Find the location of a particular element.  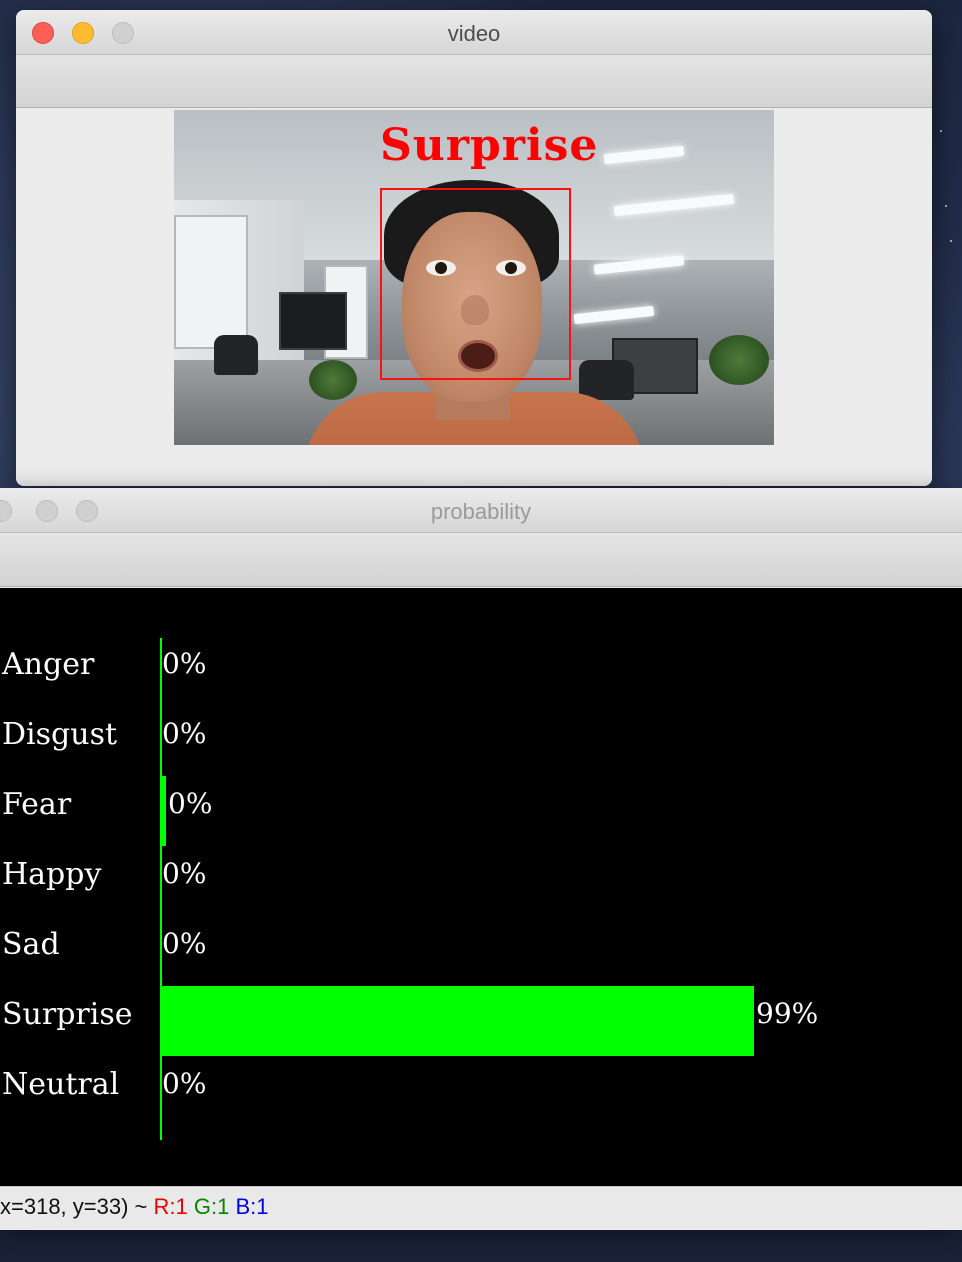

status-bar: x=318, y=33) ~ R:1 G:1 B:1 is located at coordinates (481, 1207).